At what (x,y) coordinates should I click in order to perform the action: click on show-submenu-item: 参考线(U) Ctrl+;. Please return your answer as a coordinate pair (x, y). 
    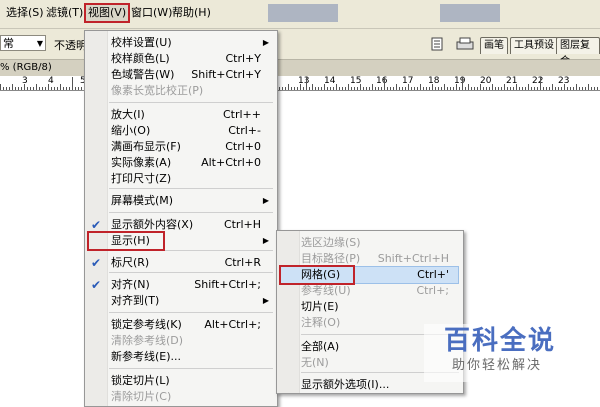
    Looking at the image, I should click on (369, 291).